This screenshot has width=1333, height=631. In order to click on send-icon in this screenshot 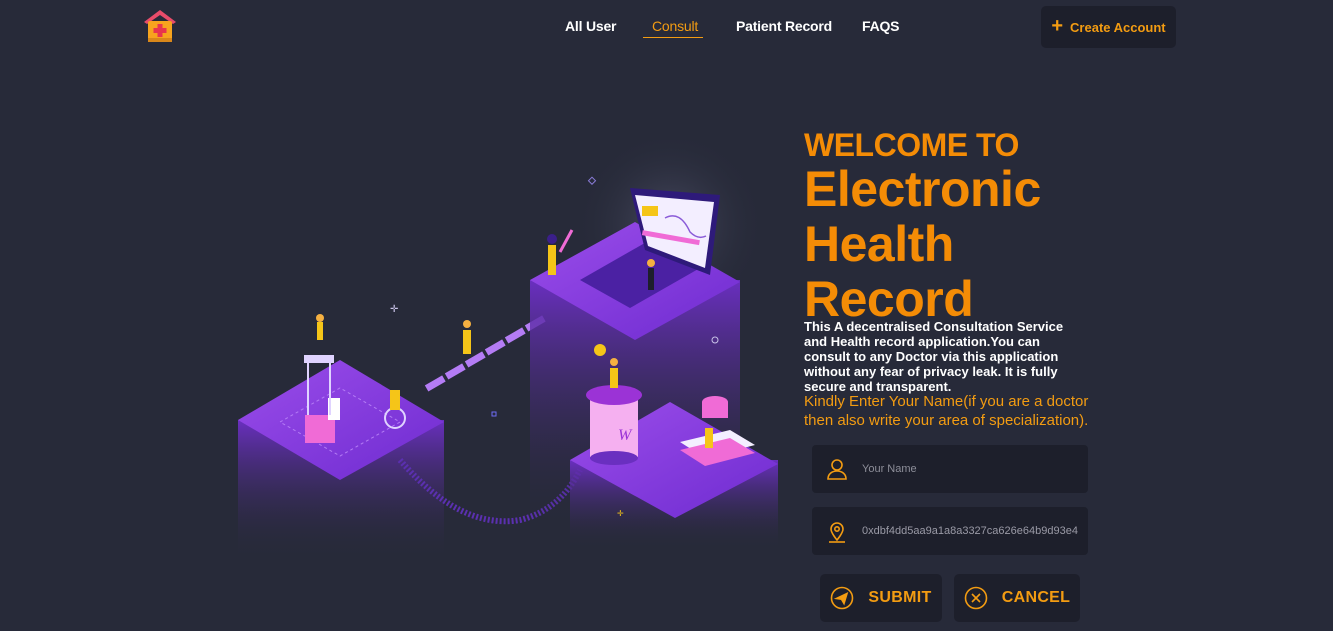, I will do `click(842, 598)`.